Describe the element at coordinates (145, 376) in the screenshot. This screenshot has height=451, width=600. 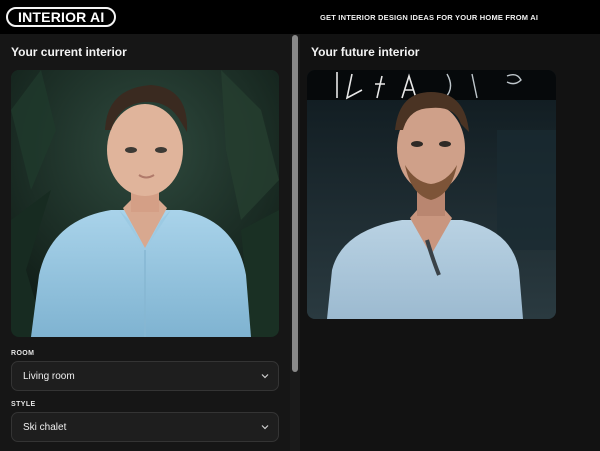
I see `room-select: Living room` at that location.